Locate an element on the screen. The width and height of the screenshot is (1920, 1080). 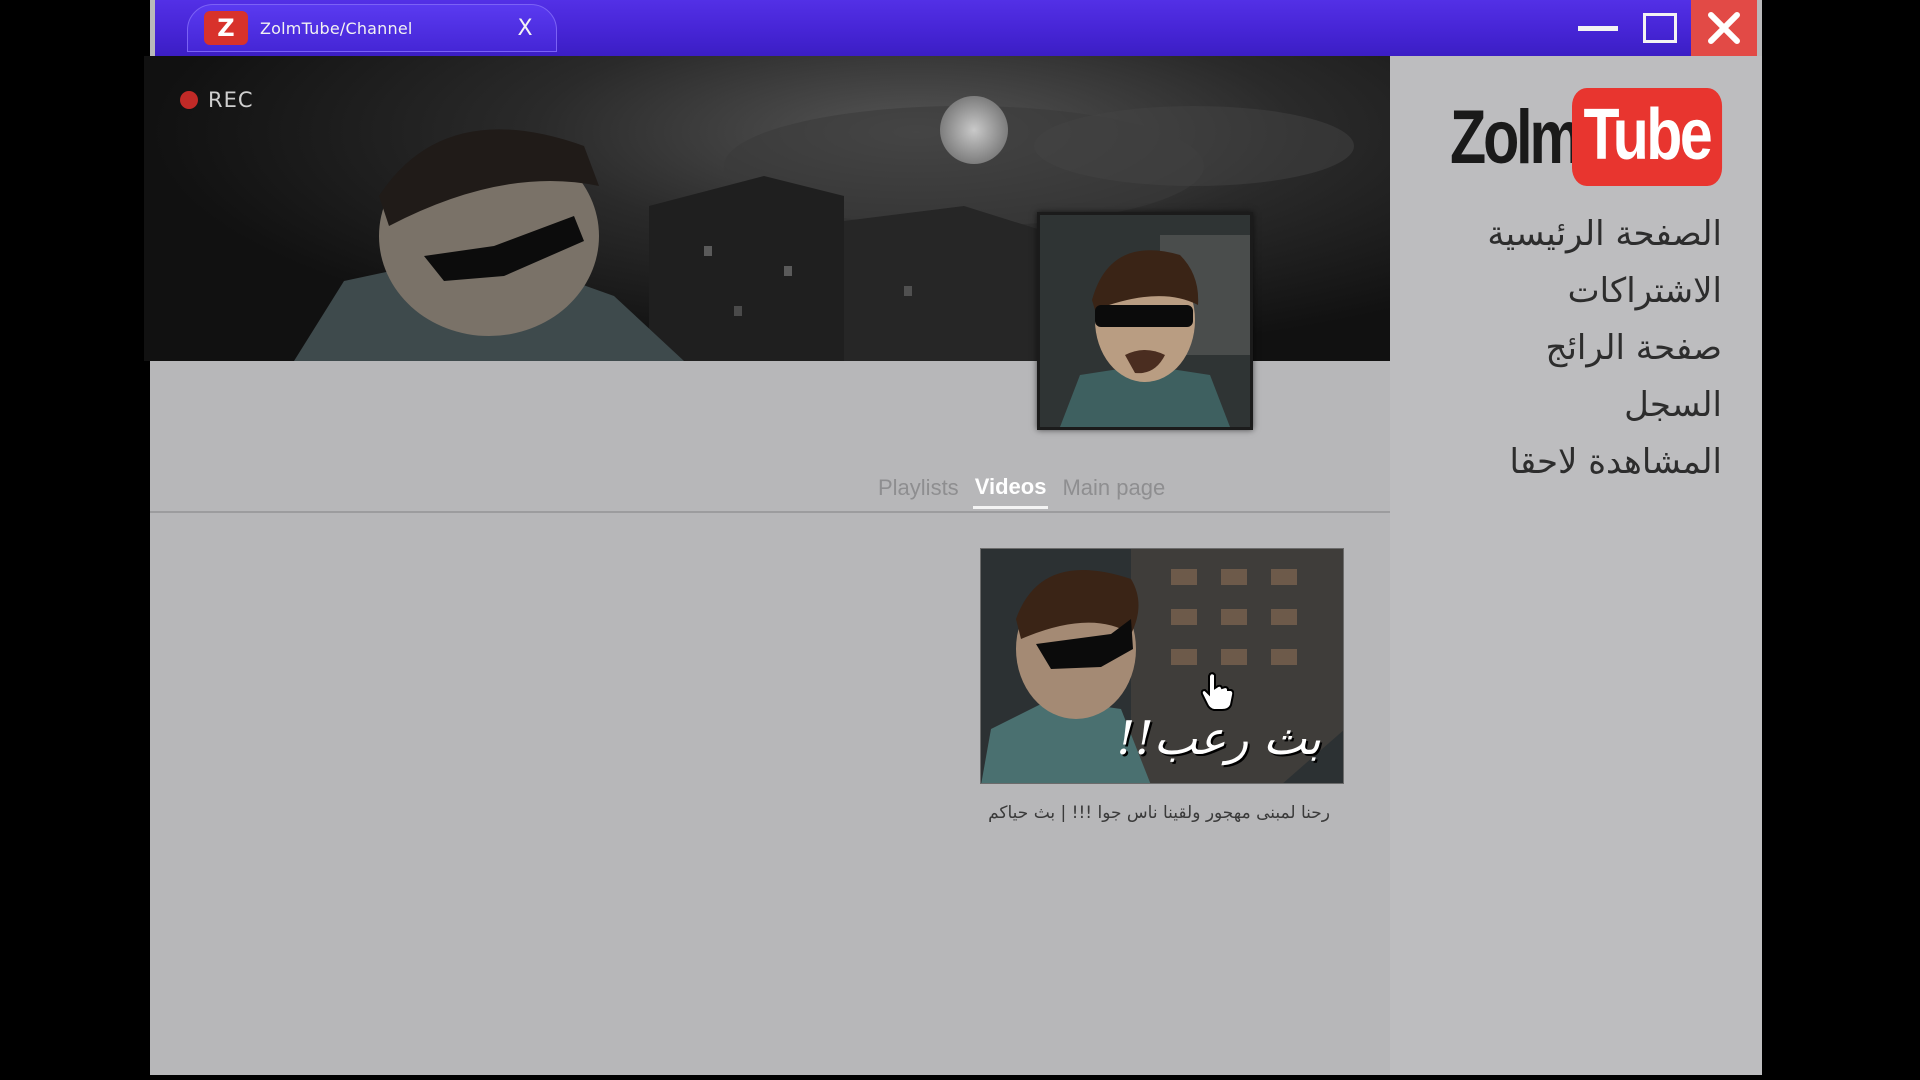
moon-icon is located at coordinates (974, 130).